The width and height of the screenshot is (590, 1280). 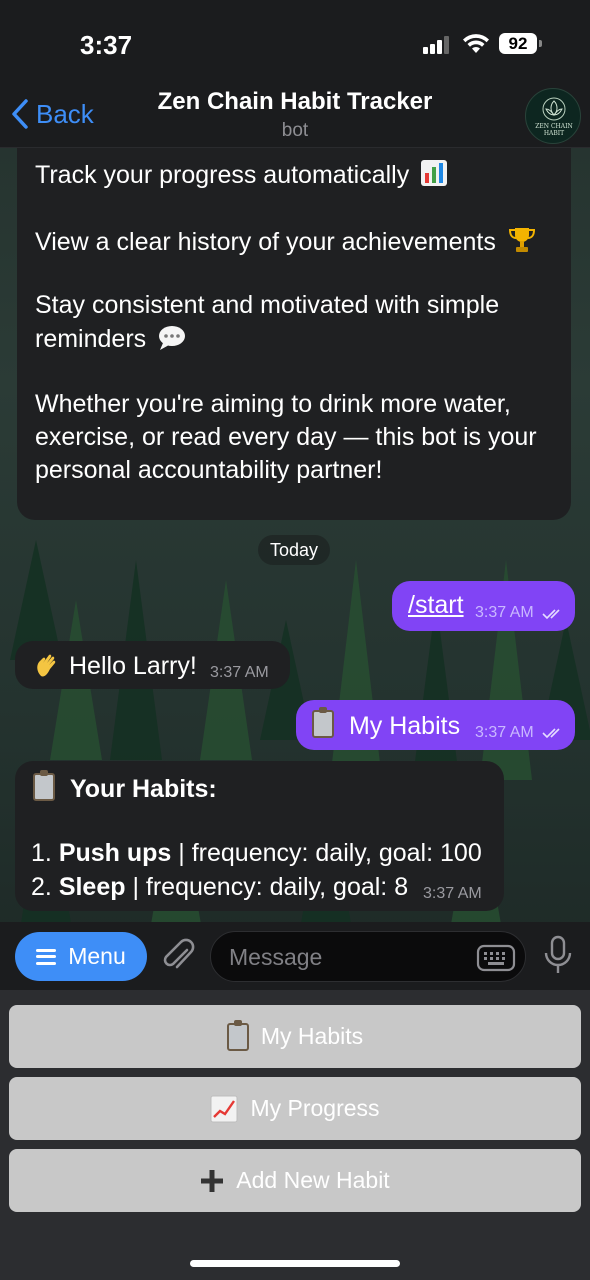 What do you see at coordinates (294, 550) in the screenshot?
I see `date-separator: Today` at bounding box center [294, 550].